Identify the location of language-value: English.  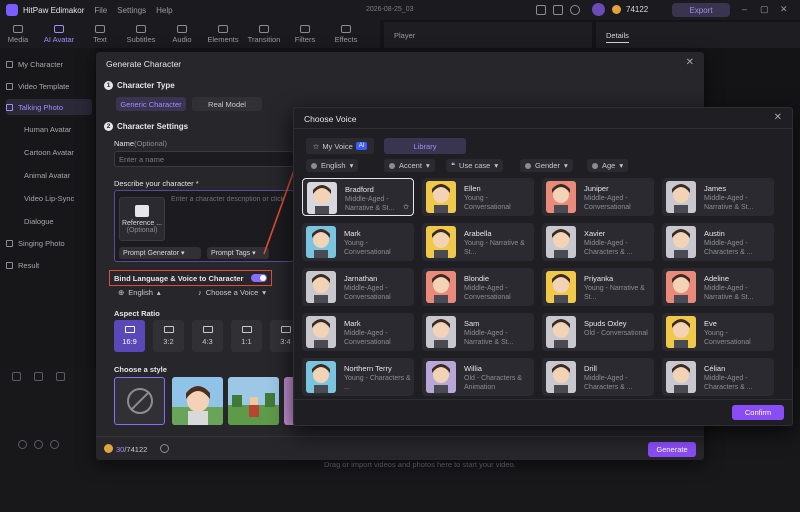
(140, 292).